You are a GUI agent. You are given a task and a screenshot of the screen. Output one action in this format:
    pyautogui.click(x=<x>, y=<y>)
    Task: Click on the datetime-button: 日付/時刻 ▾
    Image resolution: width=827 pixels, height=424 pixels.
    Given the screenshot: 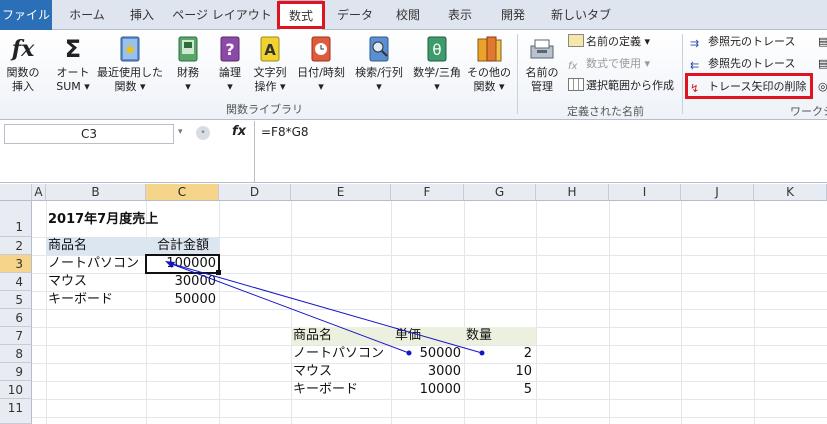 What is the action you would take?
    pyautogui.click(x=321, y=64)
    